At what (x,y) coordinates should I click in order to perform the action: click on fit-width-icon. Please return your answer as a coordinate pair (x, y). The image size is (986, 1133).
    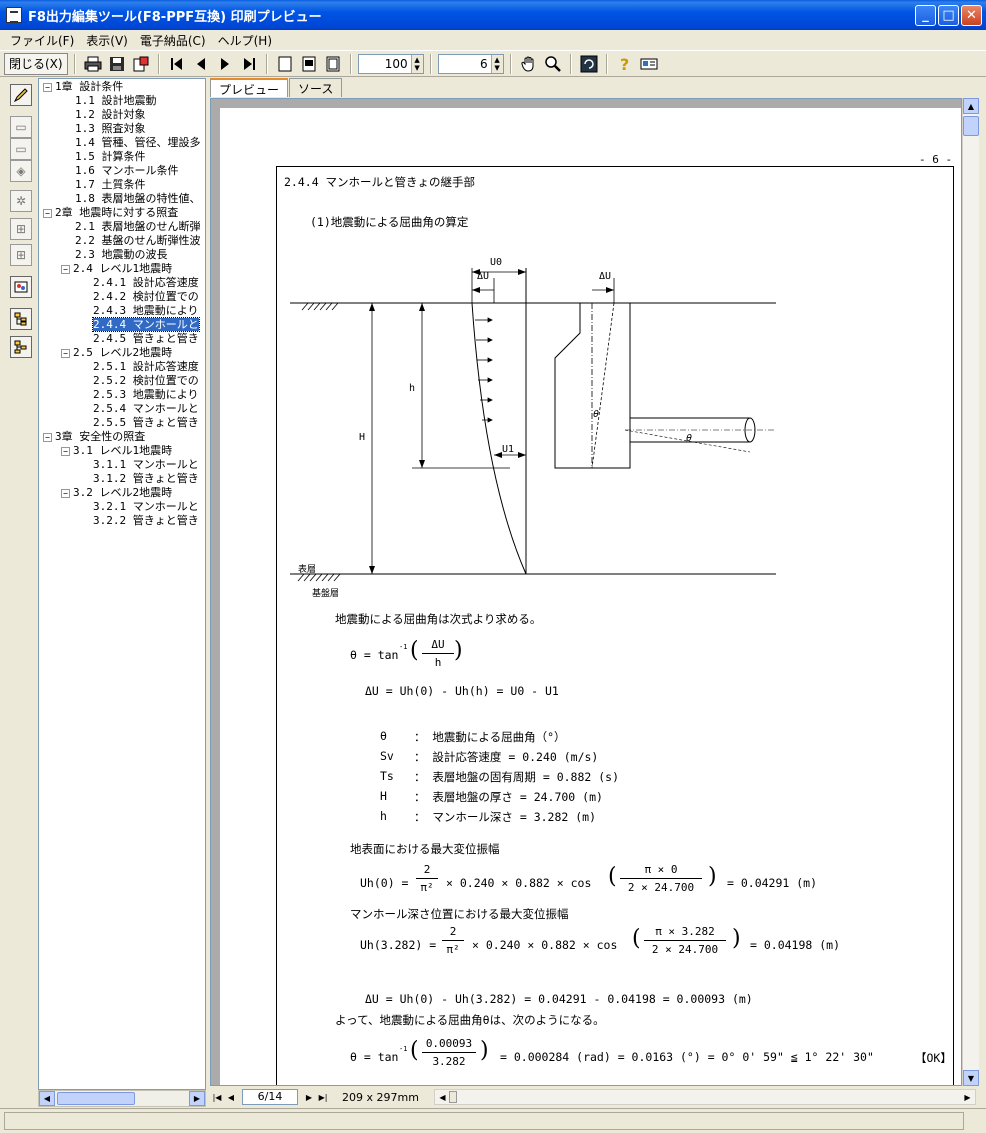
    Looking at the image, I should click on (309, 64).